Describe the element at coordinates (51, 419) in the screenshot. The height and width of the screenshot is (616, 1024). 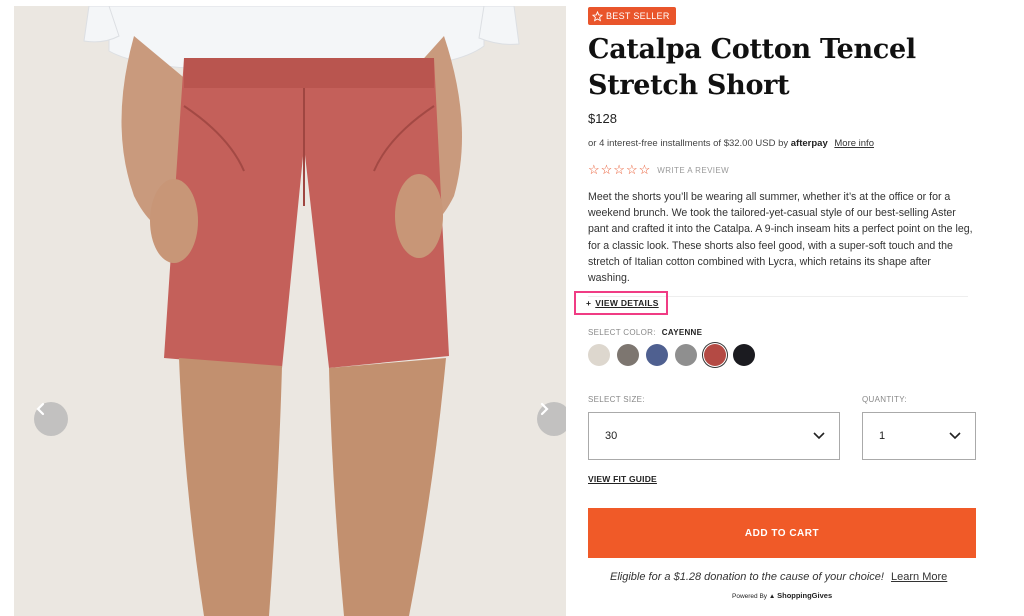
I see `previous-image-button` at that location.